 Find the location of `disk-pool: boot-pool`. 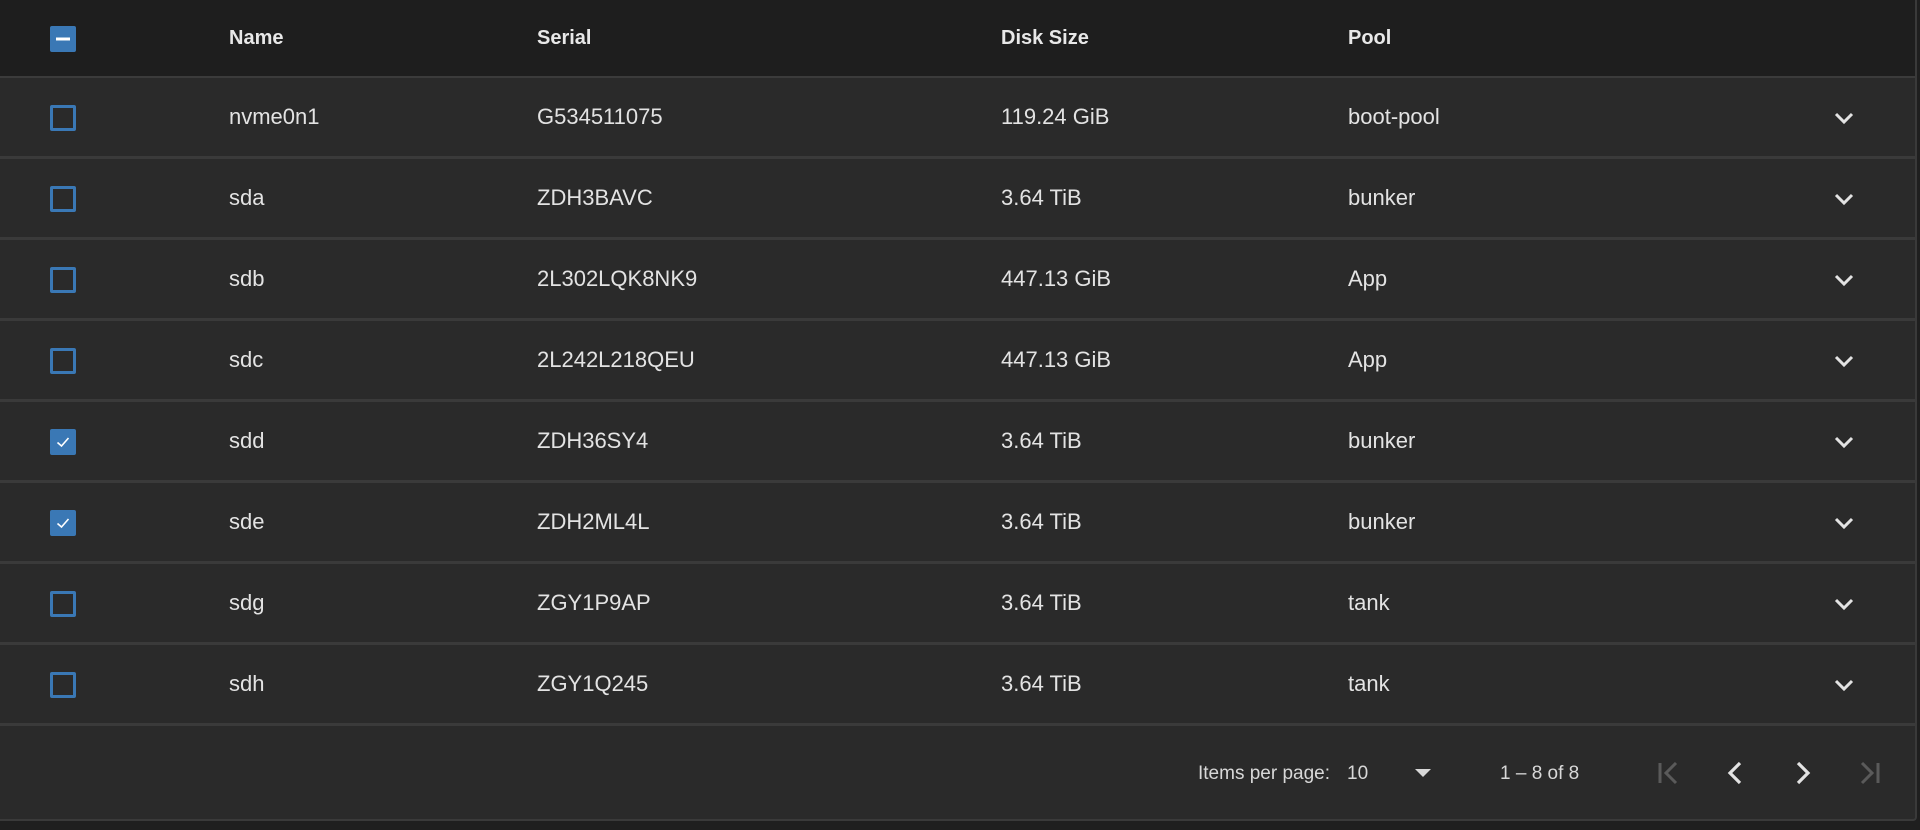

disk-pool: boot-pool is located at coordinates (1394, 116).